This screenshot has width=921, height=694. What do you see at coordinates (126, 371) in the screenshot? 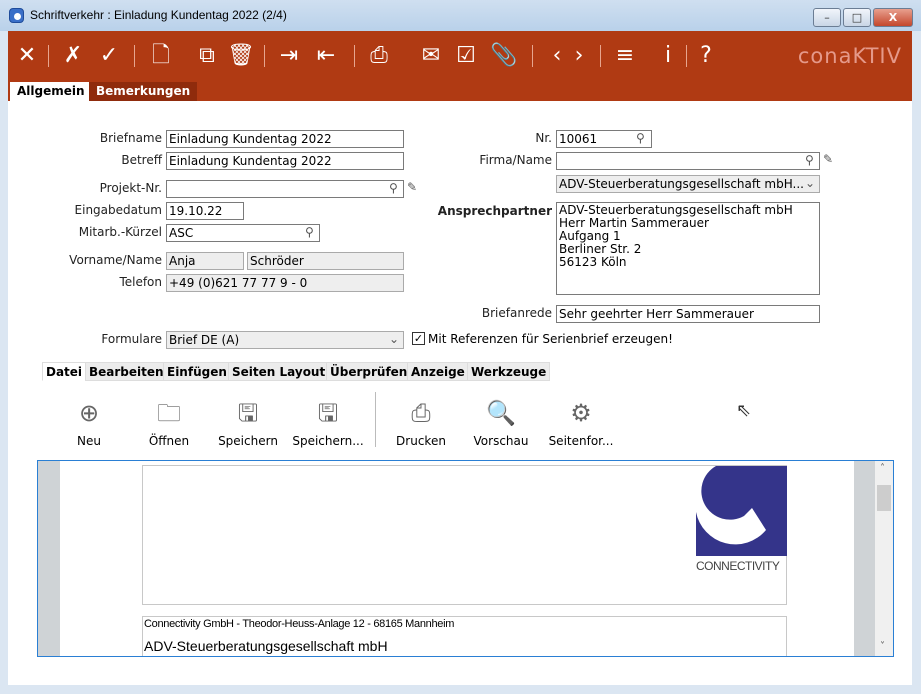
I see `ribbon-tab-bearbeiten: Bearbeiten` at bounding box center [126, 371].